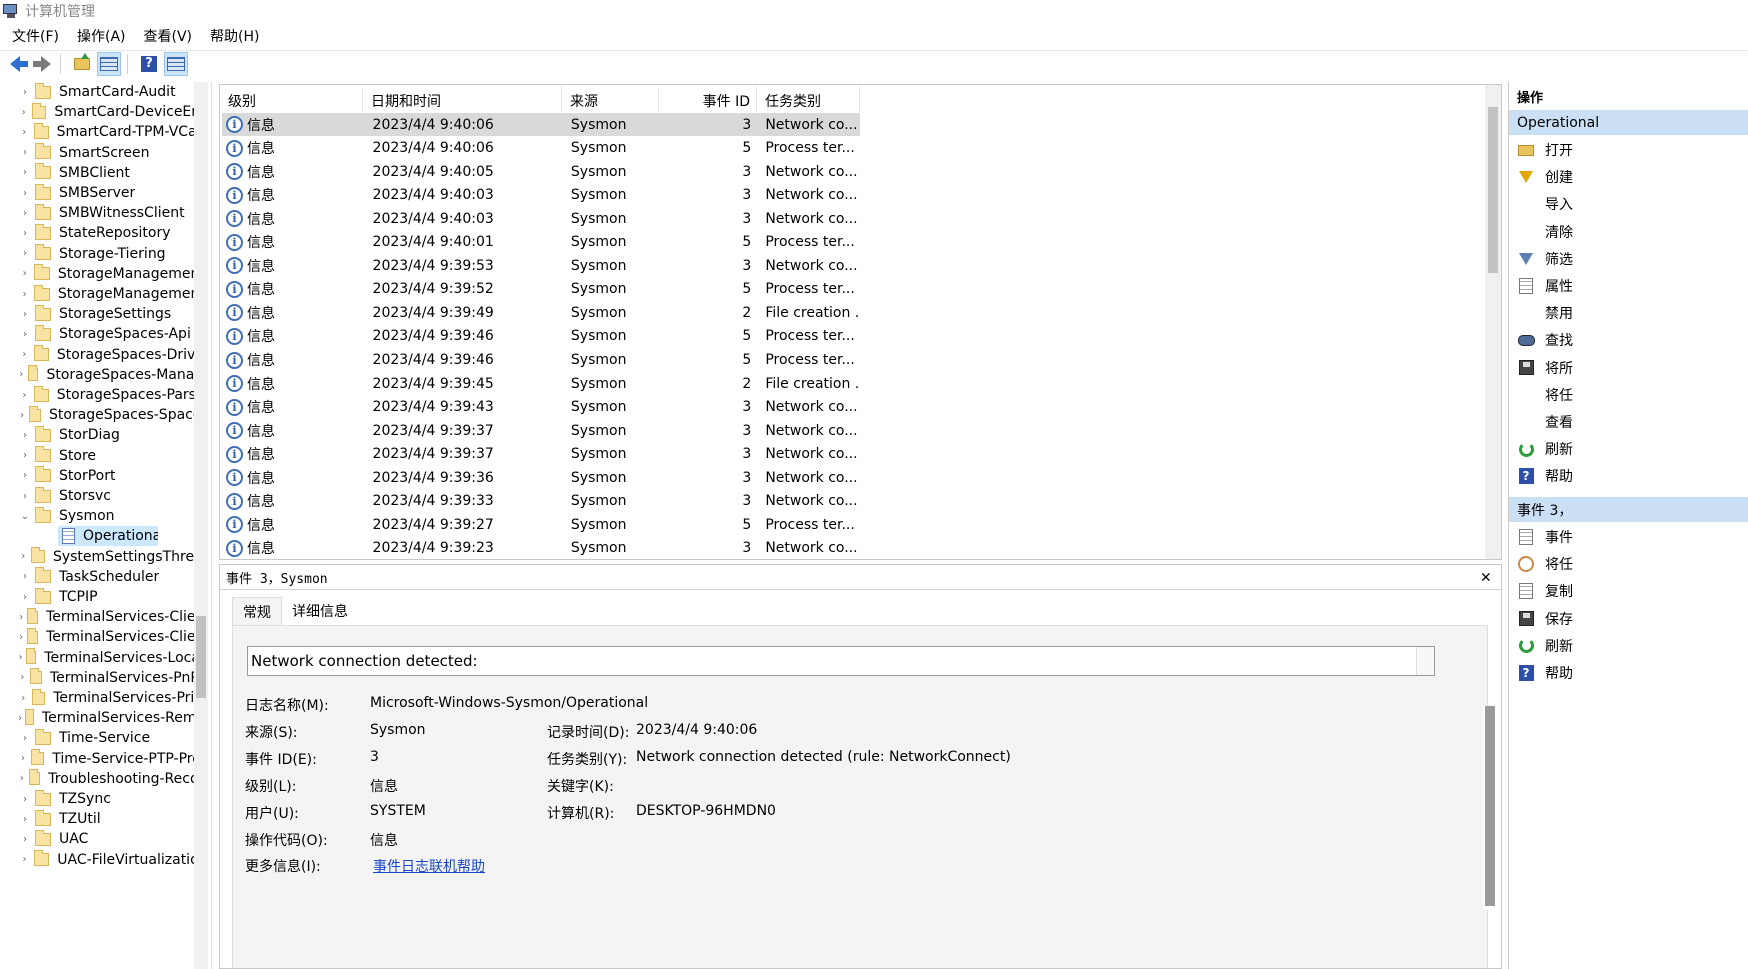  I want to click on tree-item: › SmartCard-DeviceEnum, so click(100, 112).